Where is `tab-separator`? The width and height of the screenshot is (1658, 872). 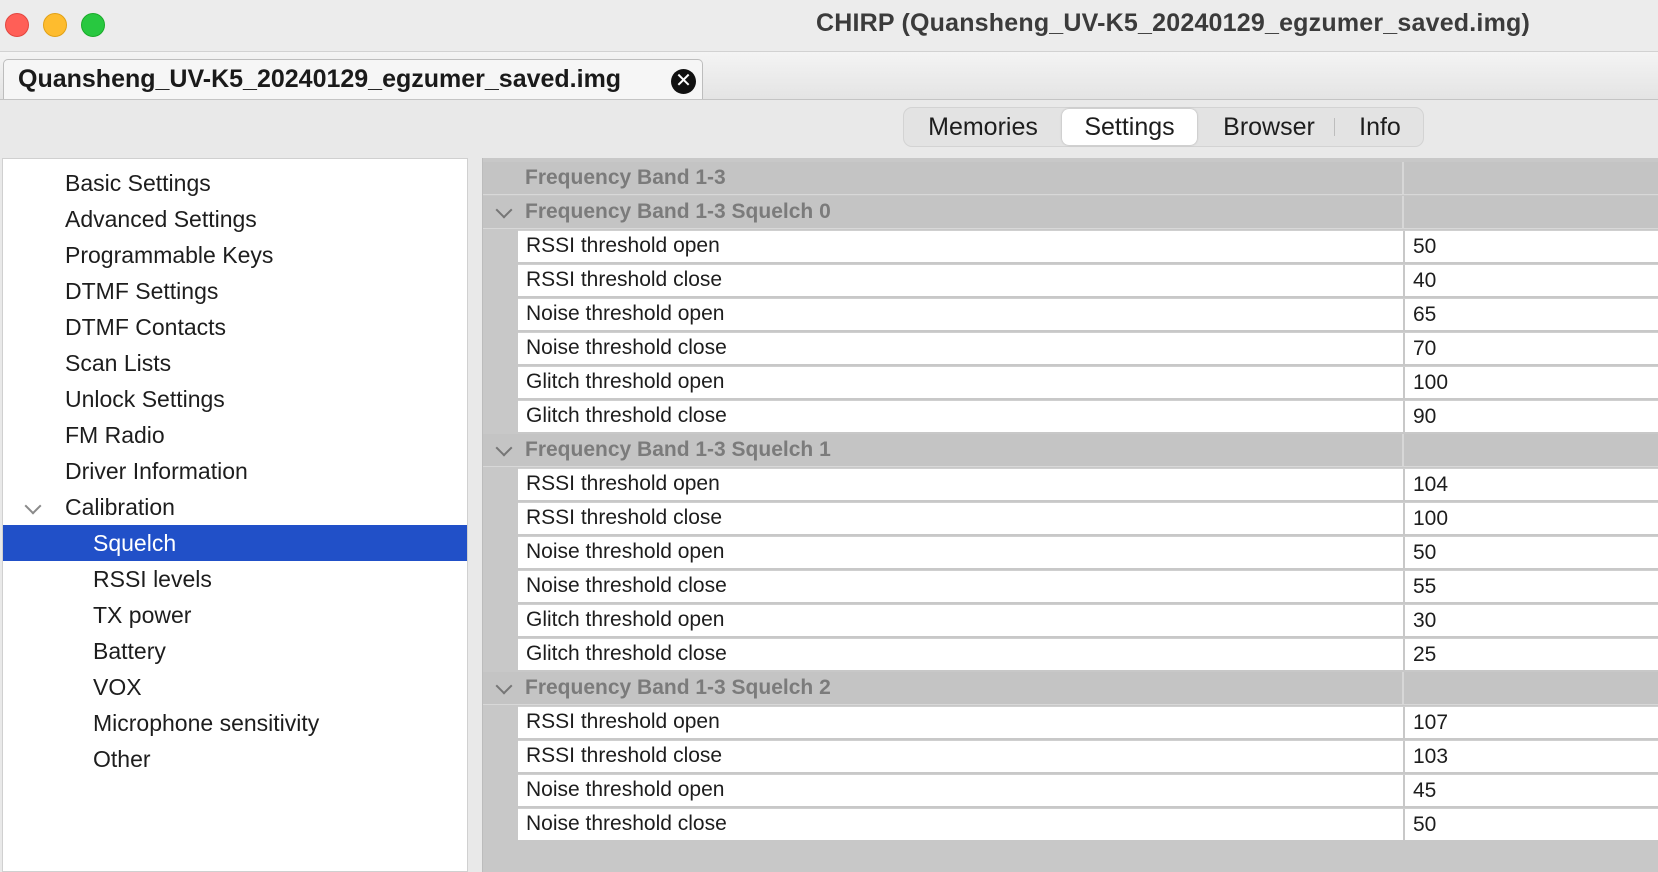 tab-separator is located at coordinates (1334, 127).